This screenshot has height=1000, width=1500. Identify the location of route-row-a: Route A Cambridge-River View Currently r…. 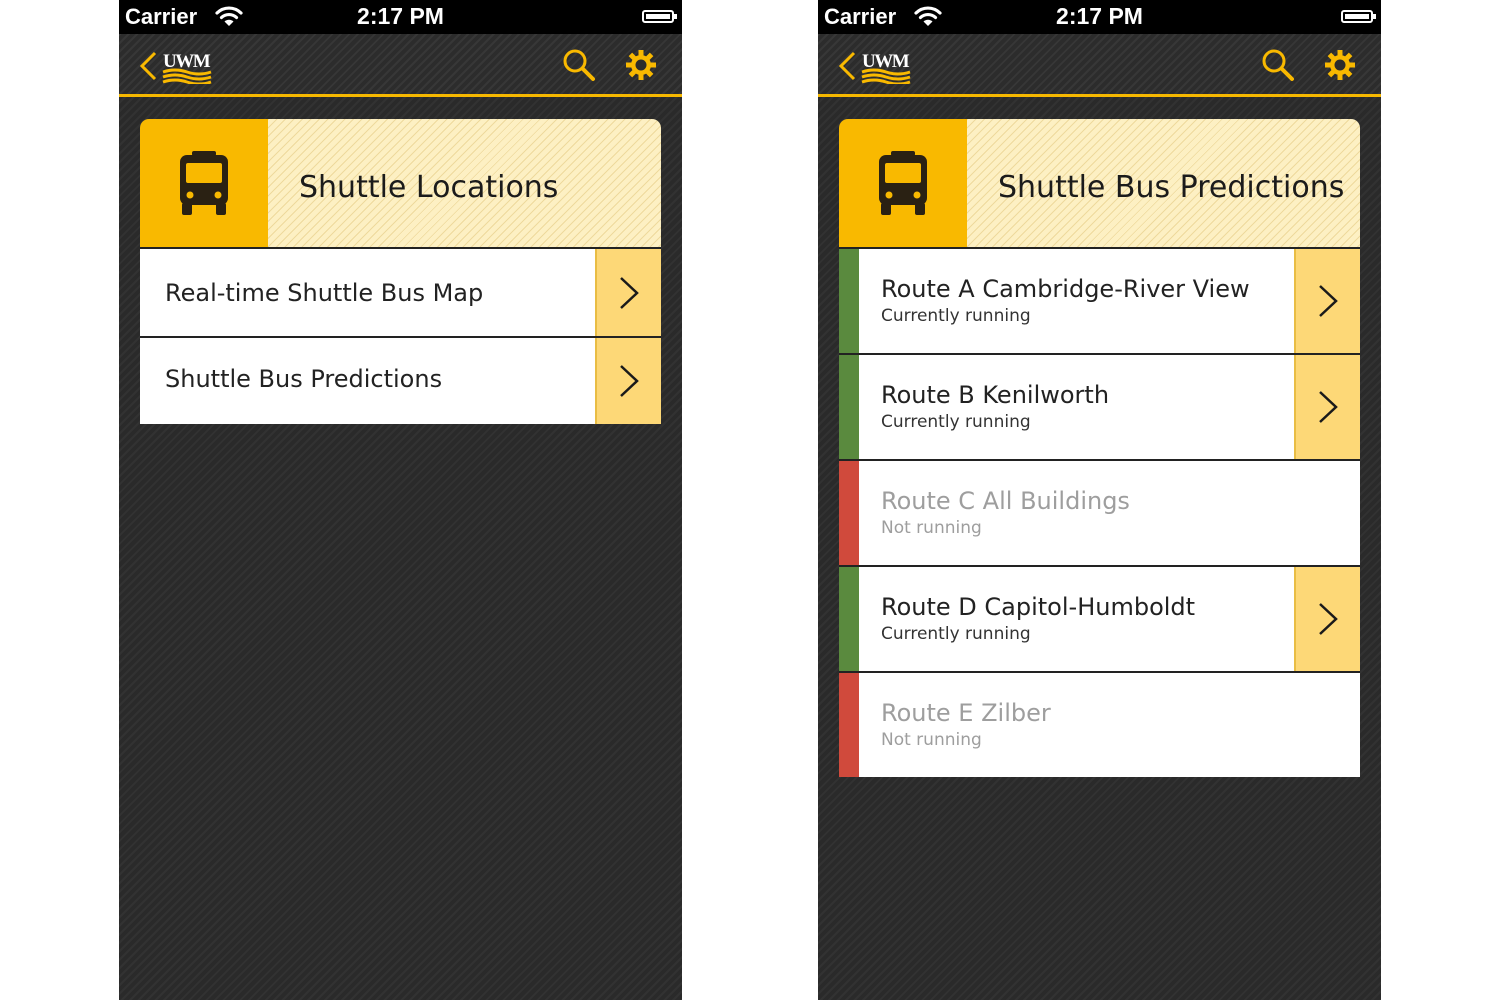
(1099, 302).